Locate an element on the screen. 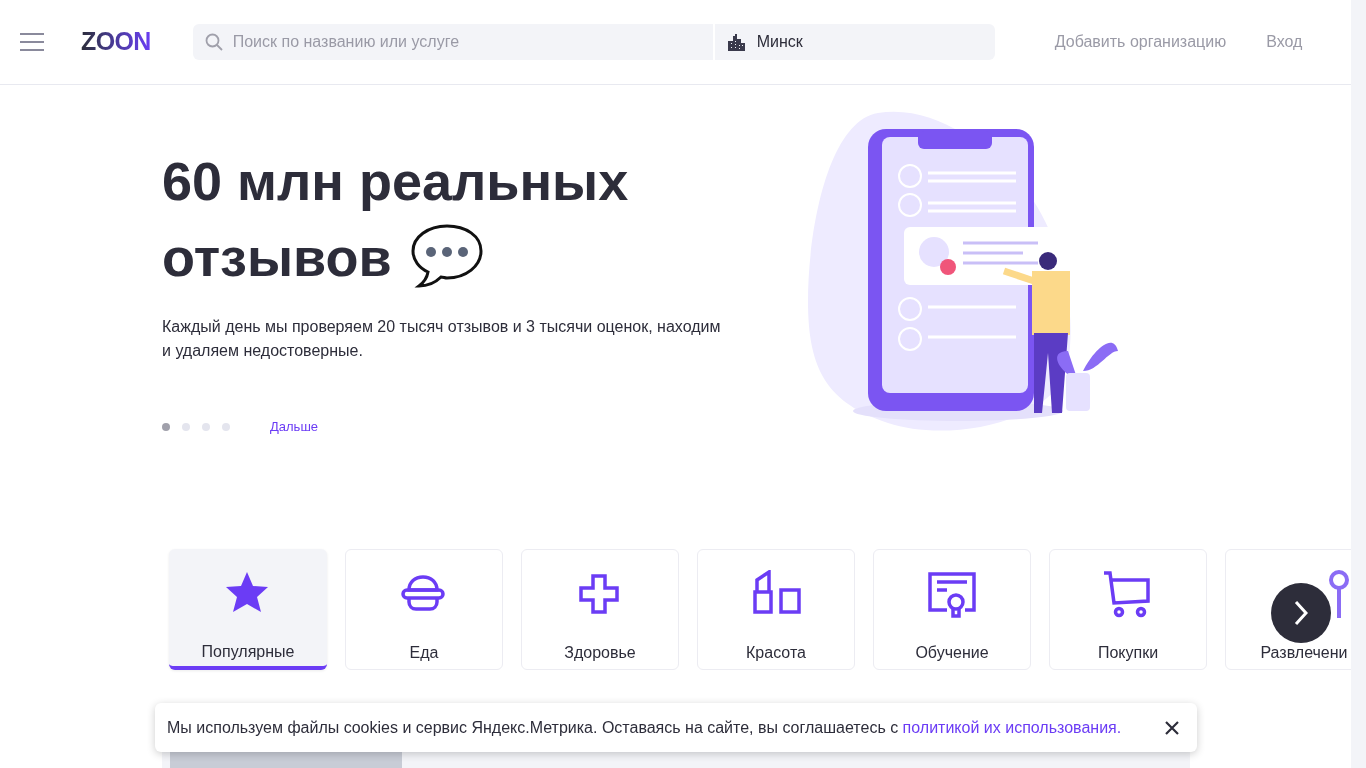 The height and width of the screenshot is (768, 1366). close-icon is located at coordinates (1172, 727).